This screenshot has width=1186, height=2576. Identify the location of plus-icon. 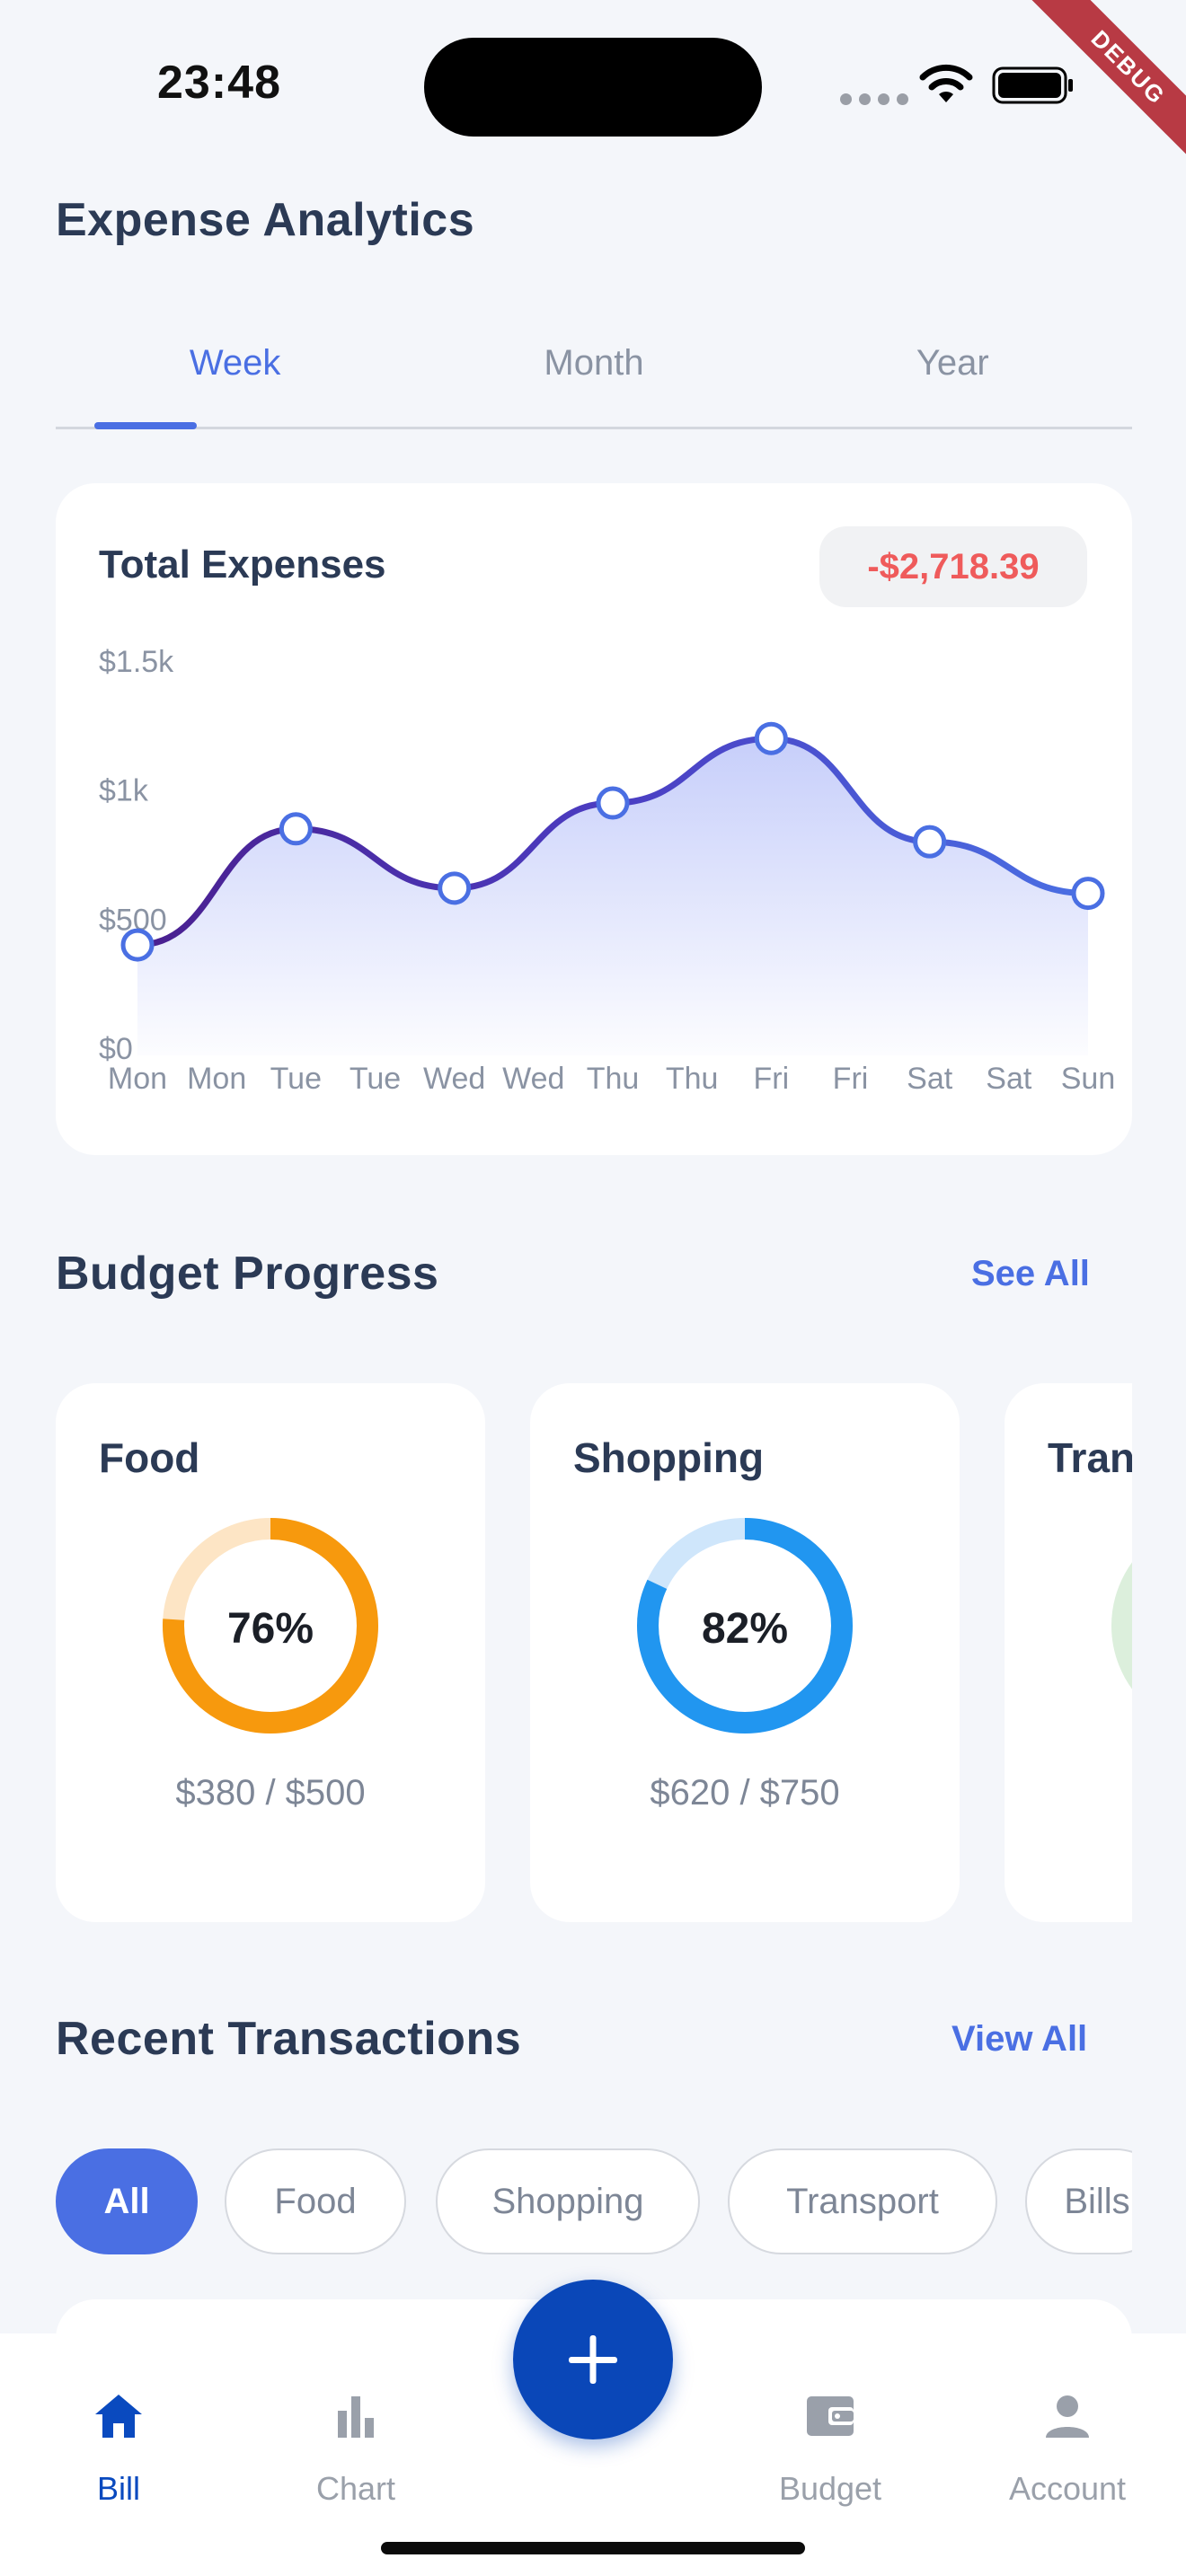
(593, 2359).